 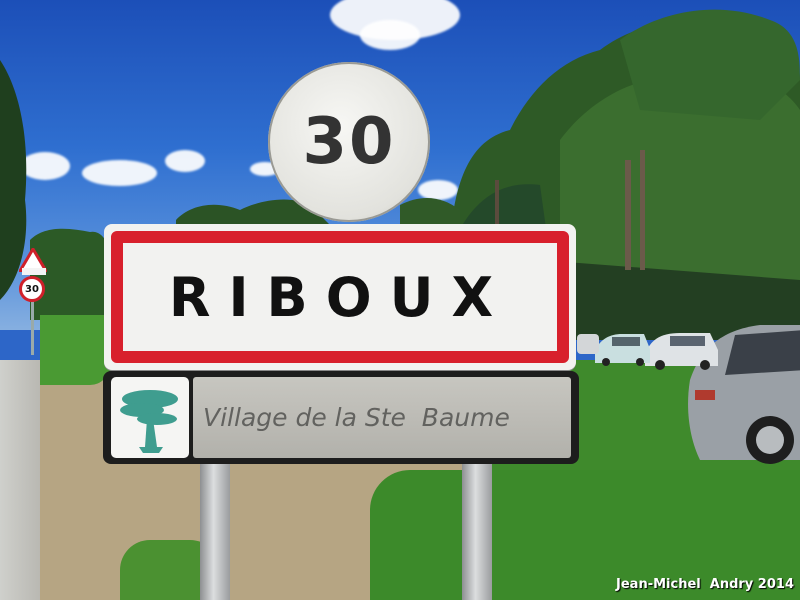 What do you see at coordinates (705, 584) in the screenshot?
I see `photo-credit: Jean-Michel Andry 2014` at bounding box center [705, 584].